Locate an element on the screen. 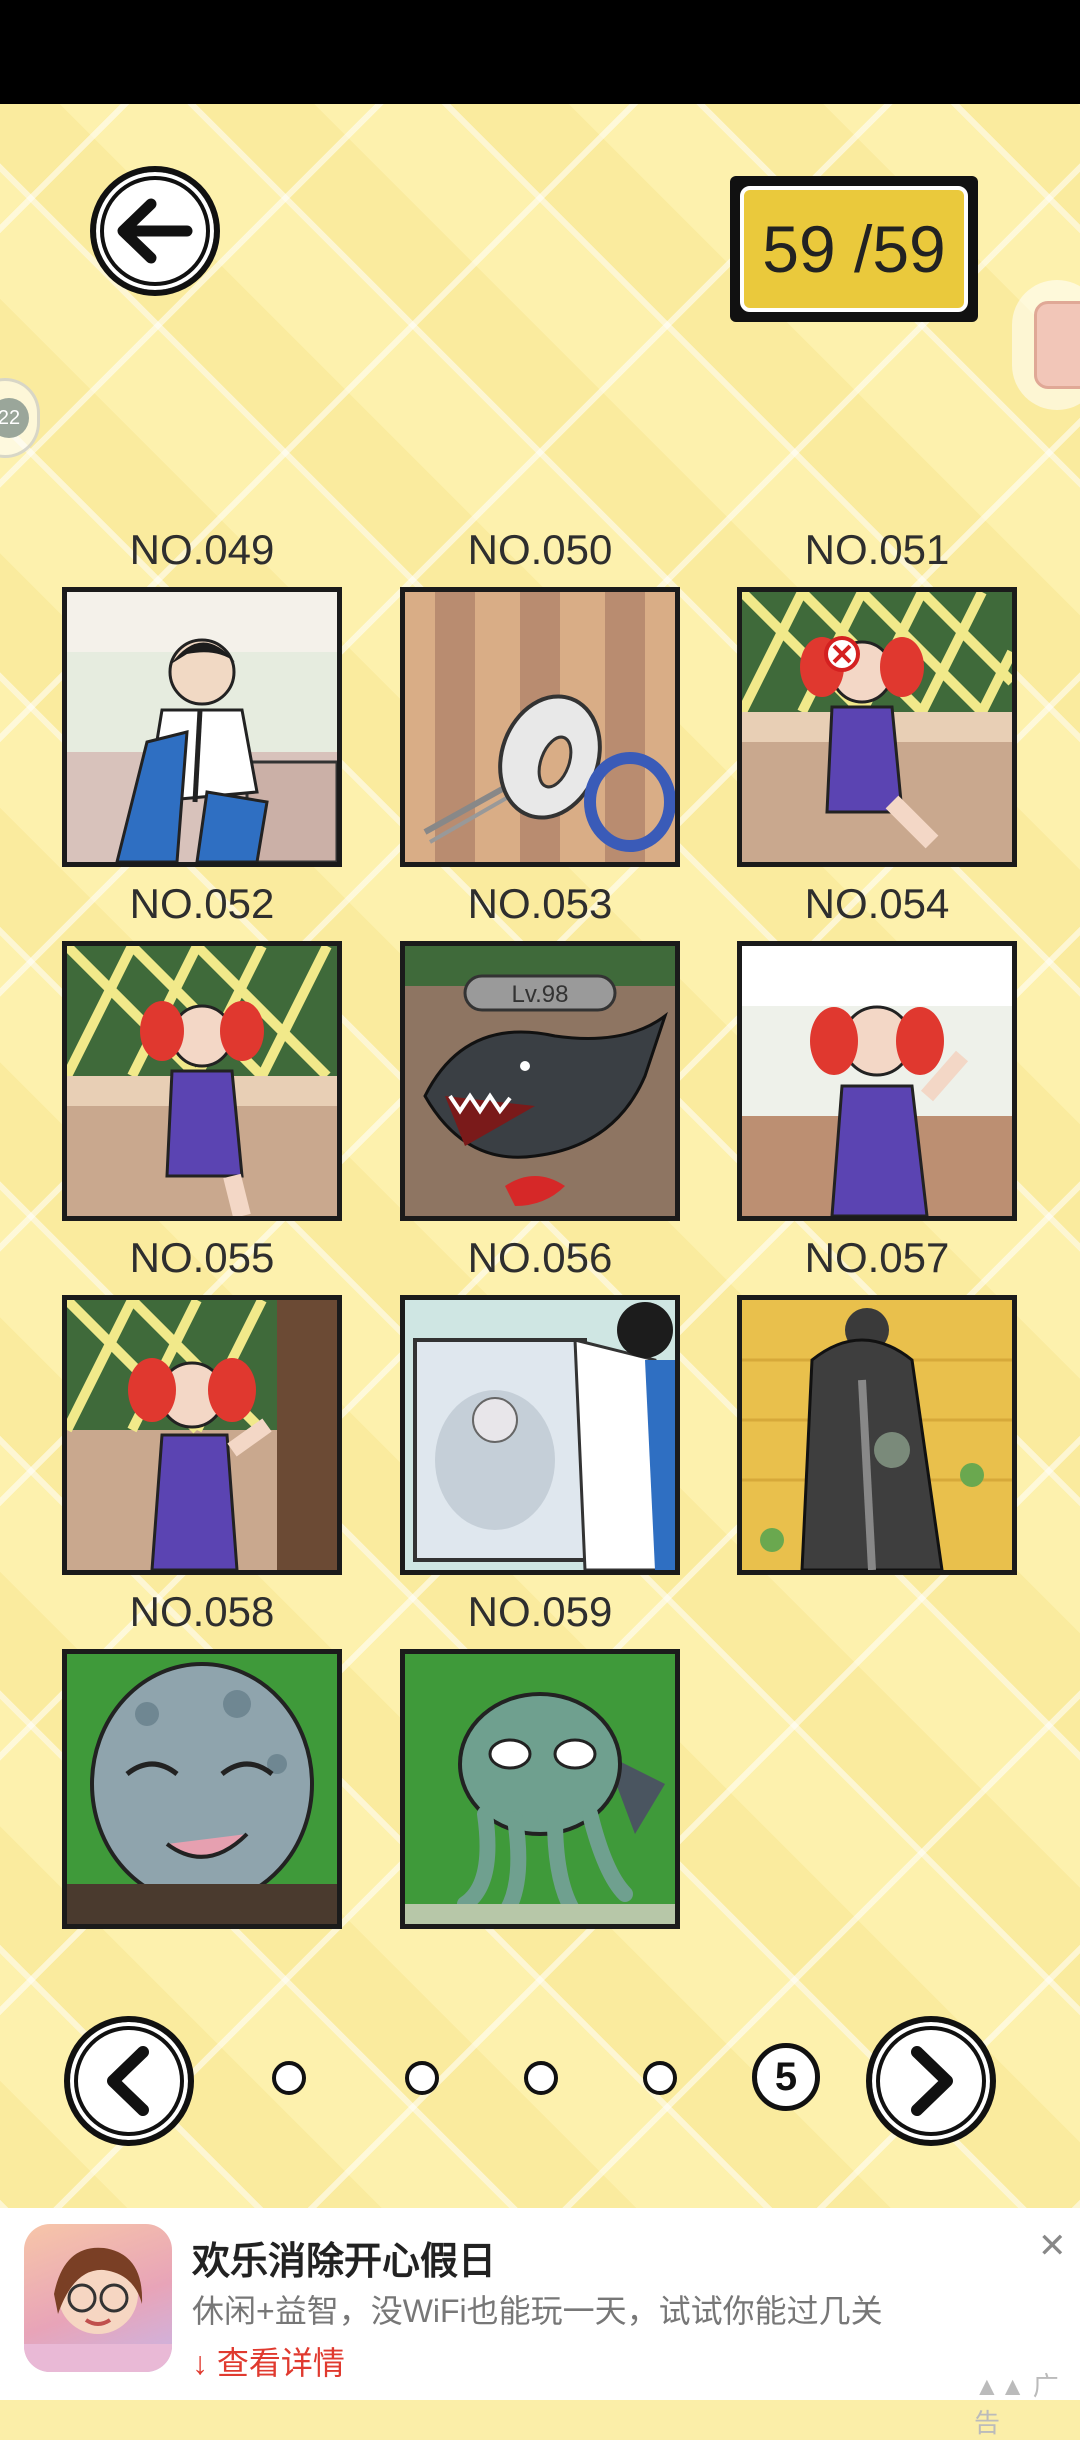 The width and height of the screenshot is (1080, 2440). counter-text: 59 /59 is located at coordinates (854, 249).